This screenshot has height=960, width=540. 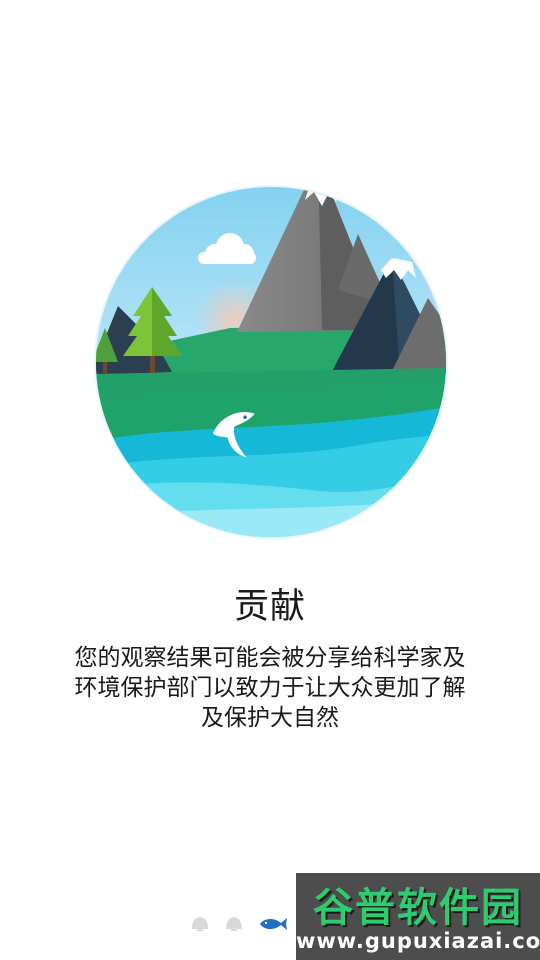 I want to click on page-indicator, so click(x=239, y=924).